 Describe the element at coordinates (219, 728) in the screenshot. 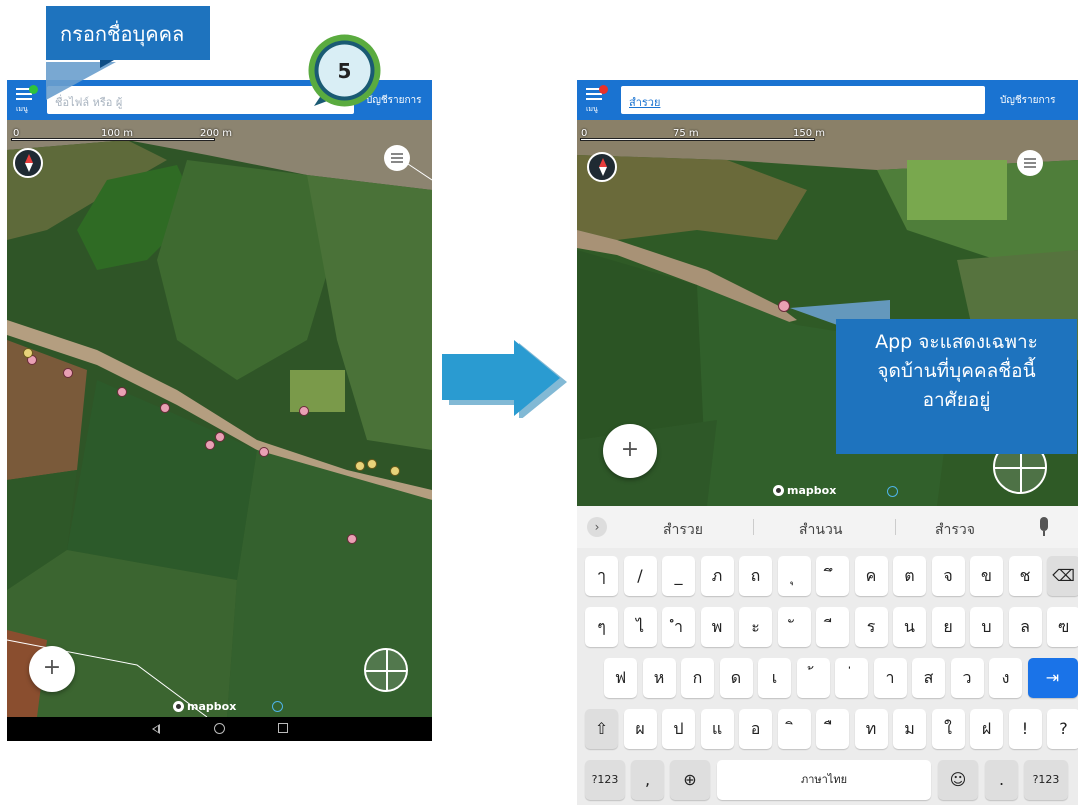

I see `home-icon` at that location.